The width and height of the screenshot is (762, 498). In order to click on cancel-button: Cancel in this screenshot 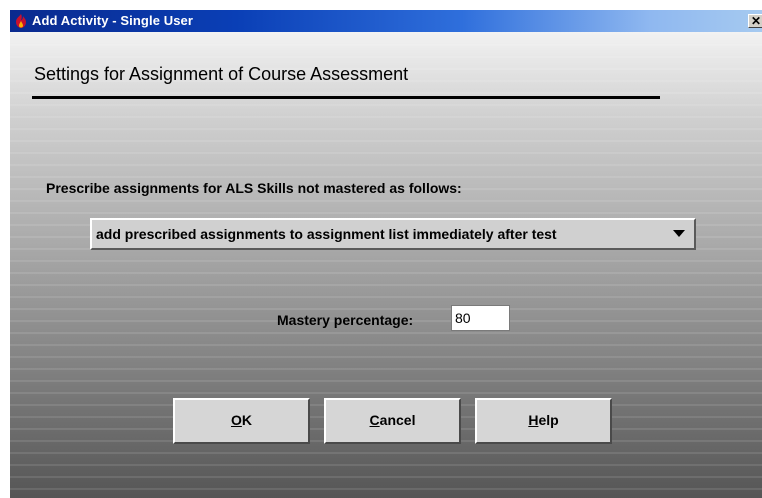, I will do `click(392, 421)`.